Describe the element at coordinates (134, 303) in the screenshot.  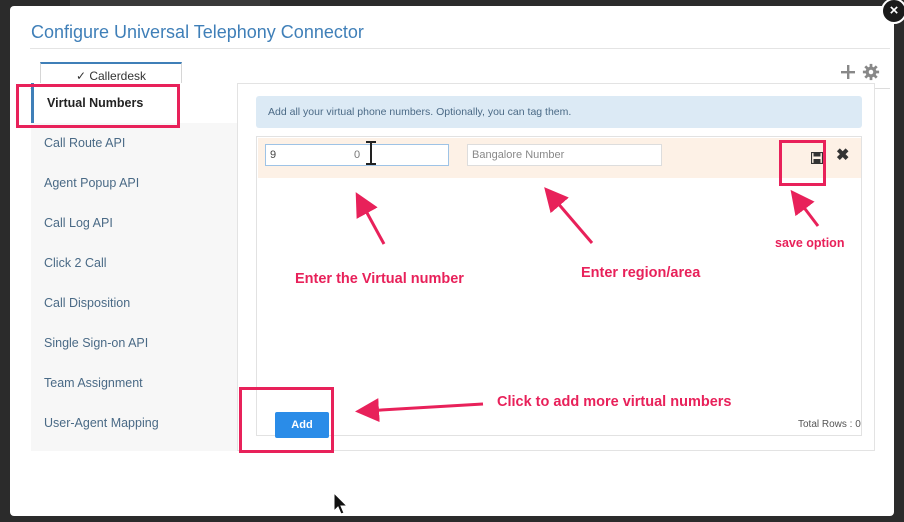
I see `sidebar-item-call-disposition: Call Disposition` at that location.